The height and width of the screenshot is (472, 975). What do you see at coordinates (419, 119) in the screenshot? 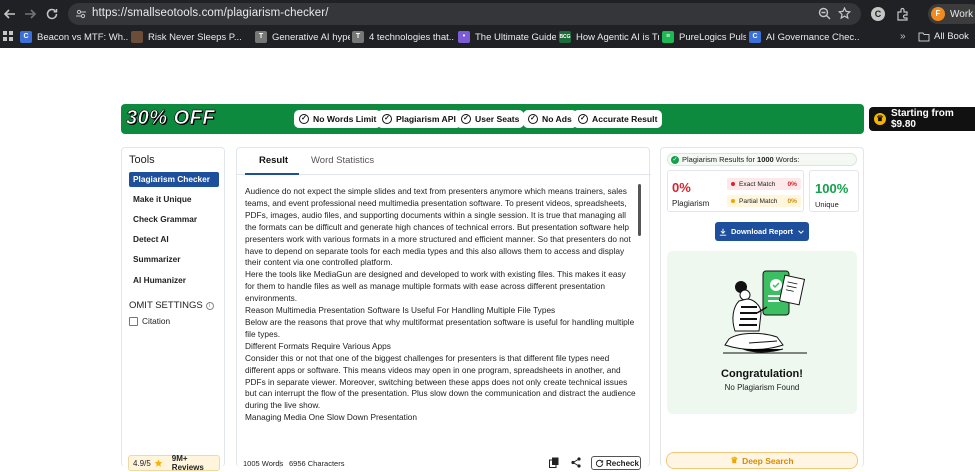
I see `feature-plagiarism-api: ✓ Plagiarism API` at bounding box center [419, 119].